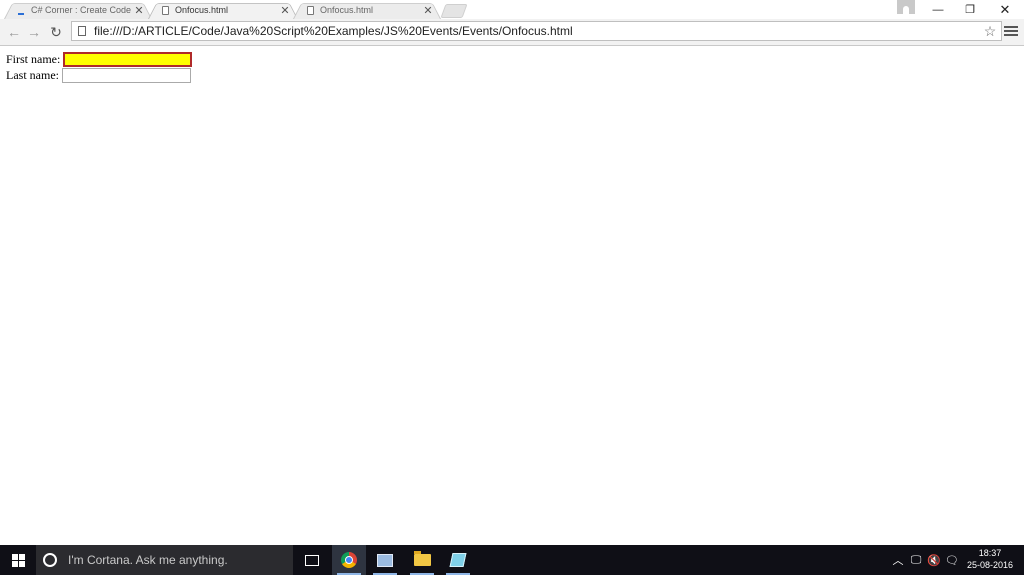  I want to click on cortana-icon, so click(50, 560).